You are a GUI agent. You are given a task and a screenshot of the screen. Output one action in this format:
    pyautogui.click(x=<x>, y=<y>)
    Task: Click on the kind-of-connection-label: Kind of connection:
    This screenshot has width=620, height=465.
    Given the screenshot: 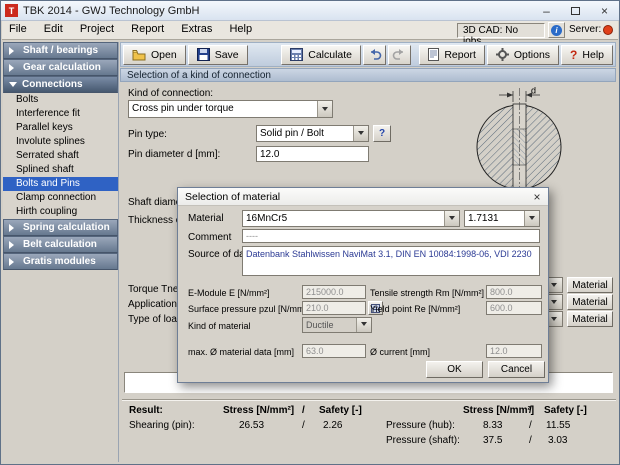 What is the action you would take?
    pyautogui.click(x=171, y=93)
    